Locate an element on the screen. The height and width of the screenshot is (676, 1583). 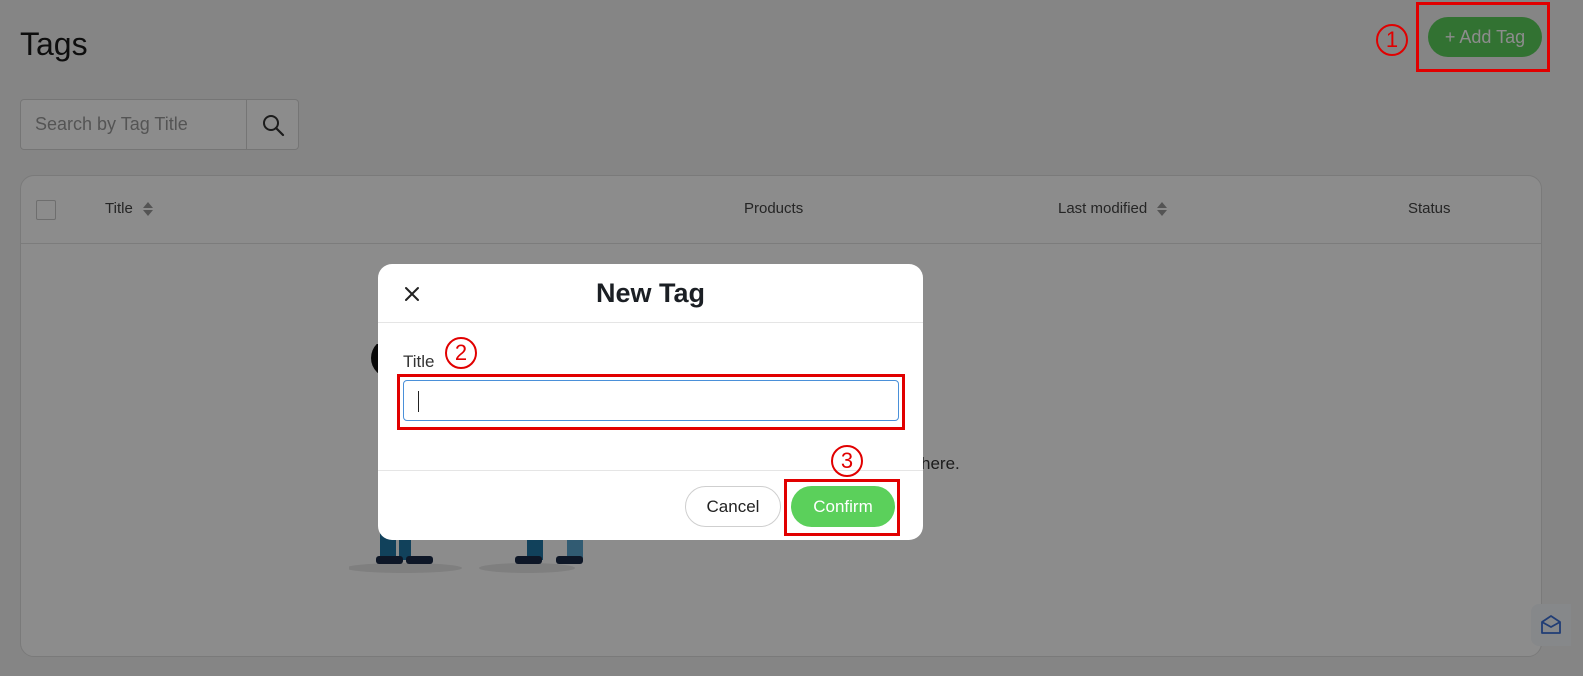
cancel-button: Cancel is located at coordinates (733, 506).